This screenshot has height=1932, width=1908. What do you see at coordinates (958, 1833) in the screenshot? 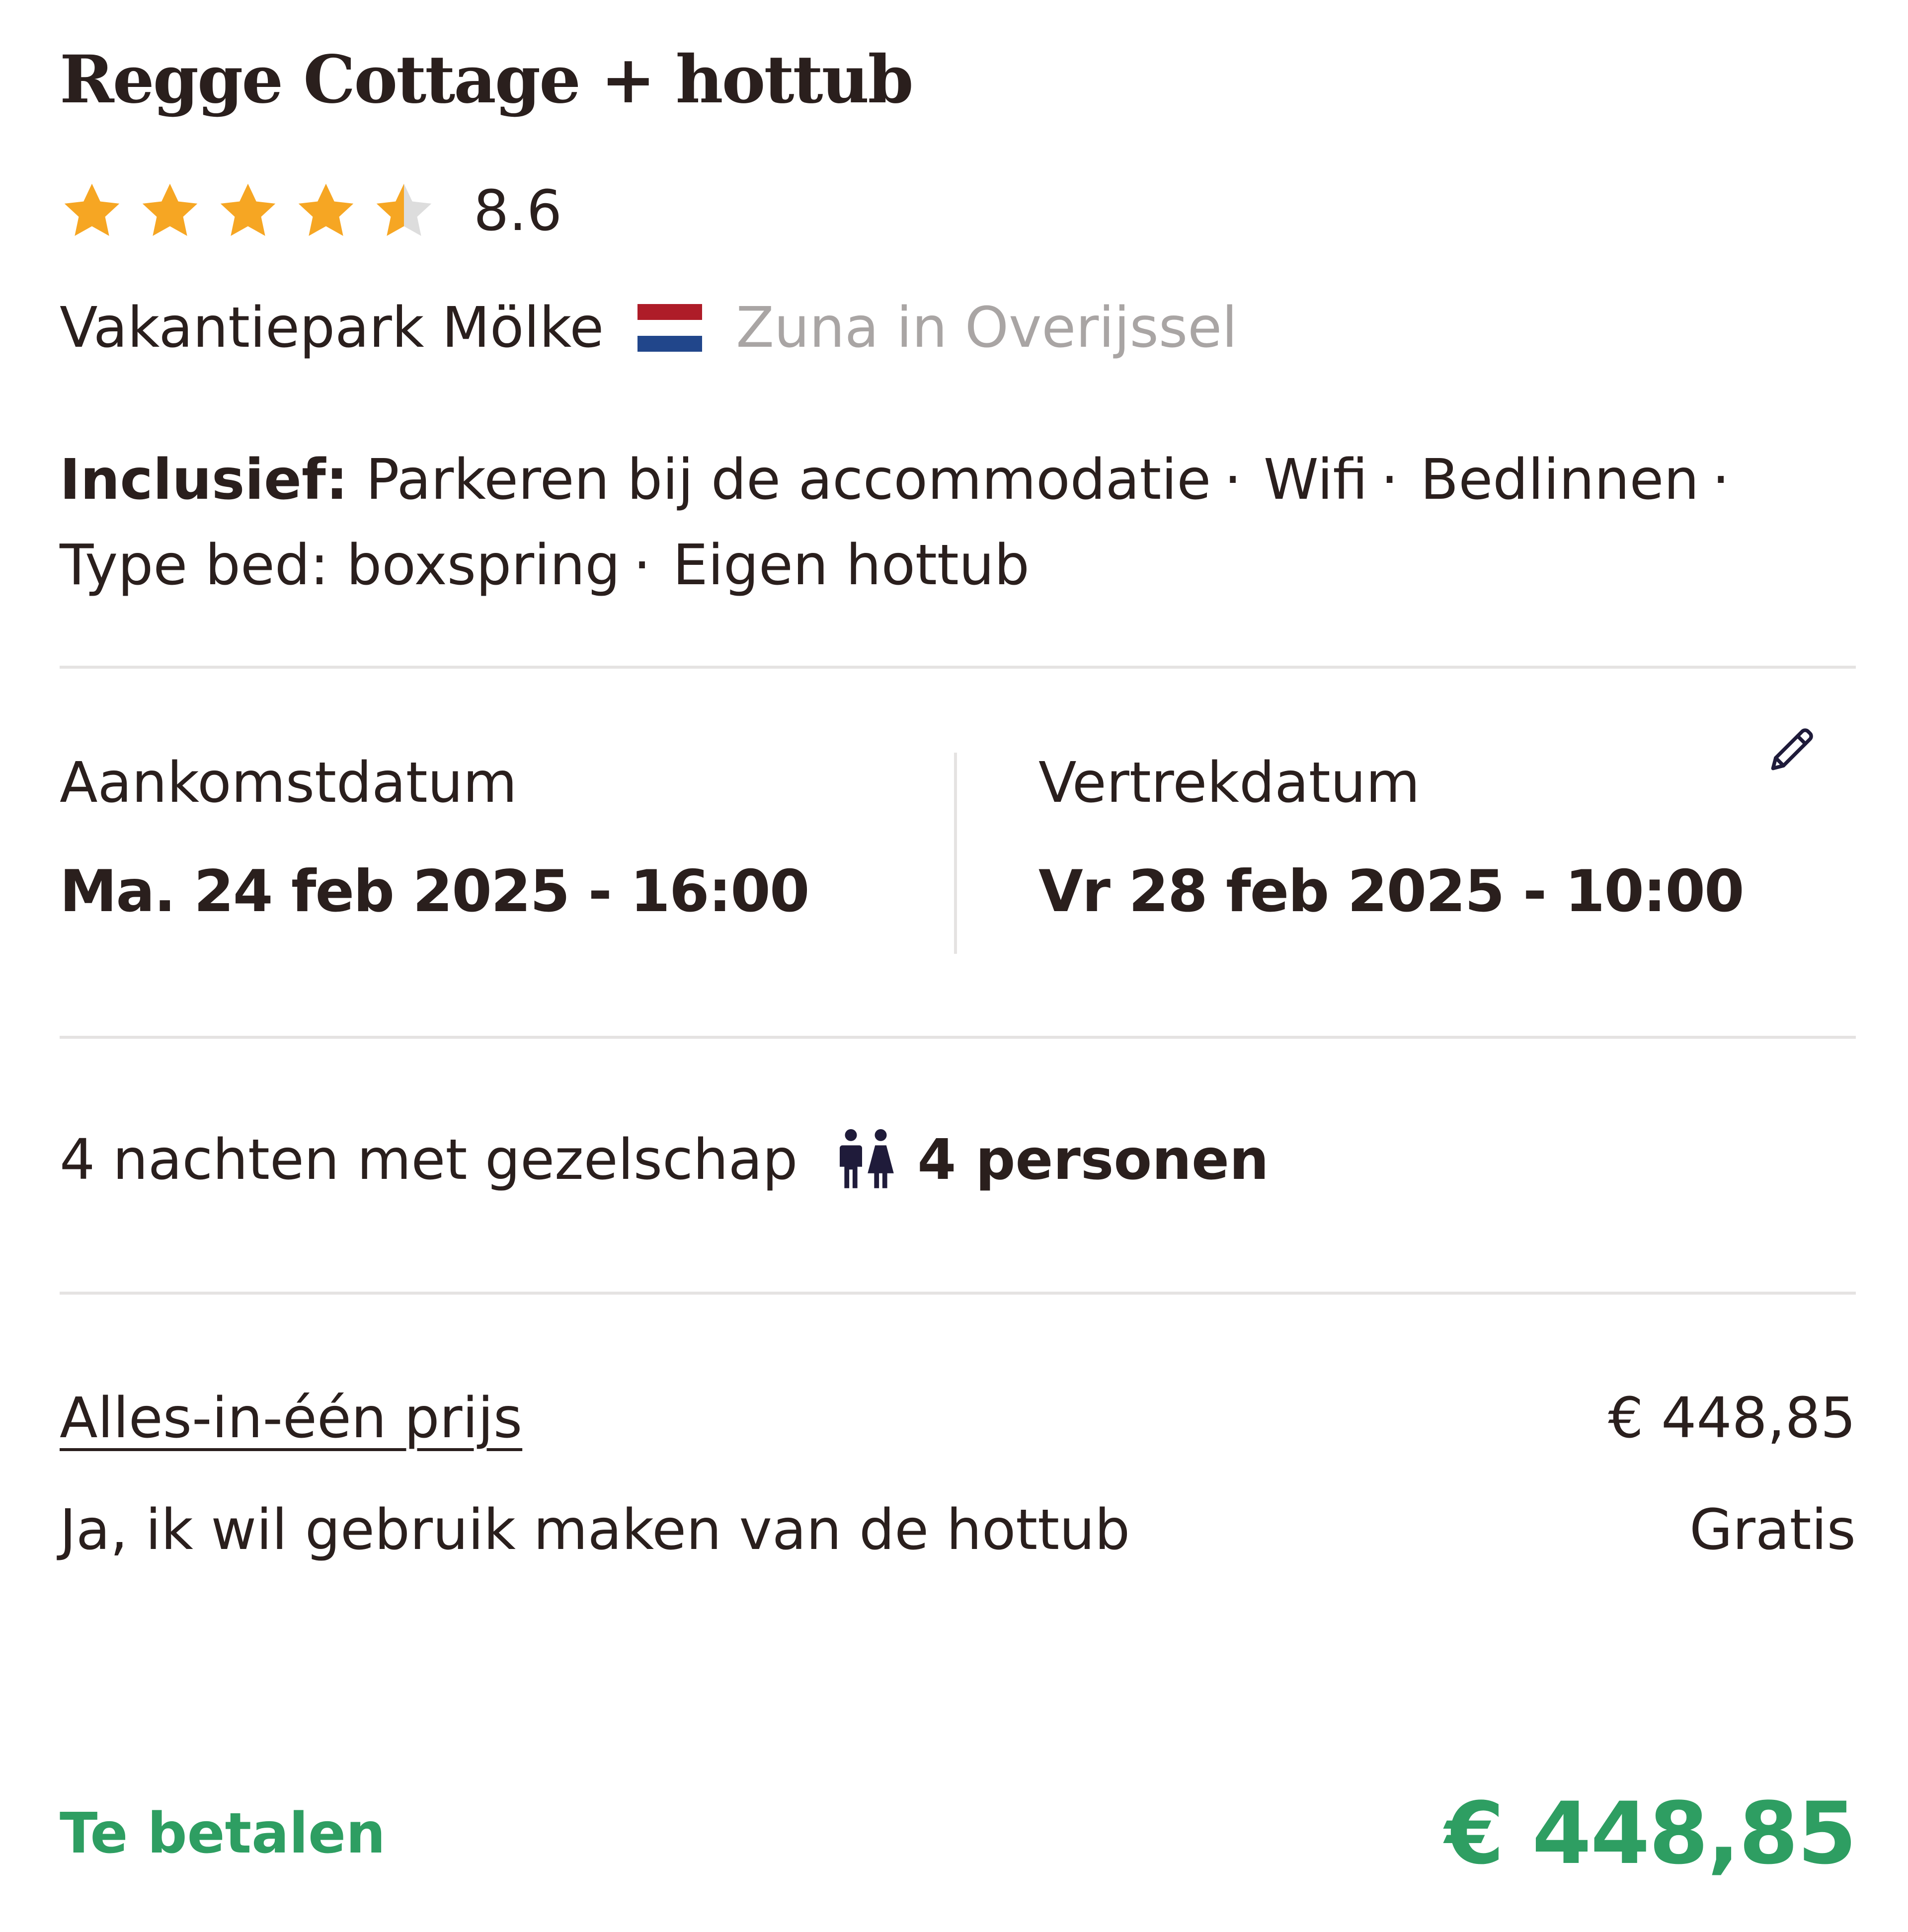
I see `total-line: Te betalen € 448,85` at bounding box center [958, 1833].